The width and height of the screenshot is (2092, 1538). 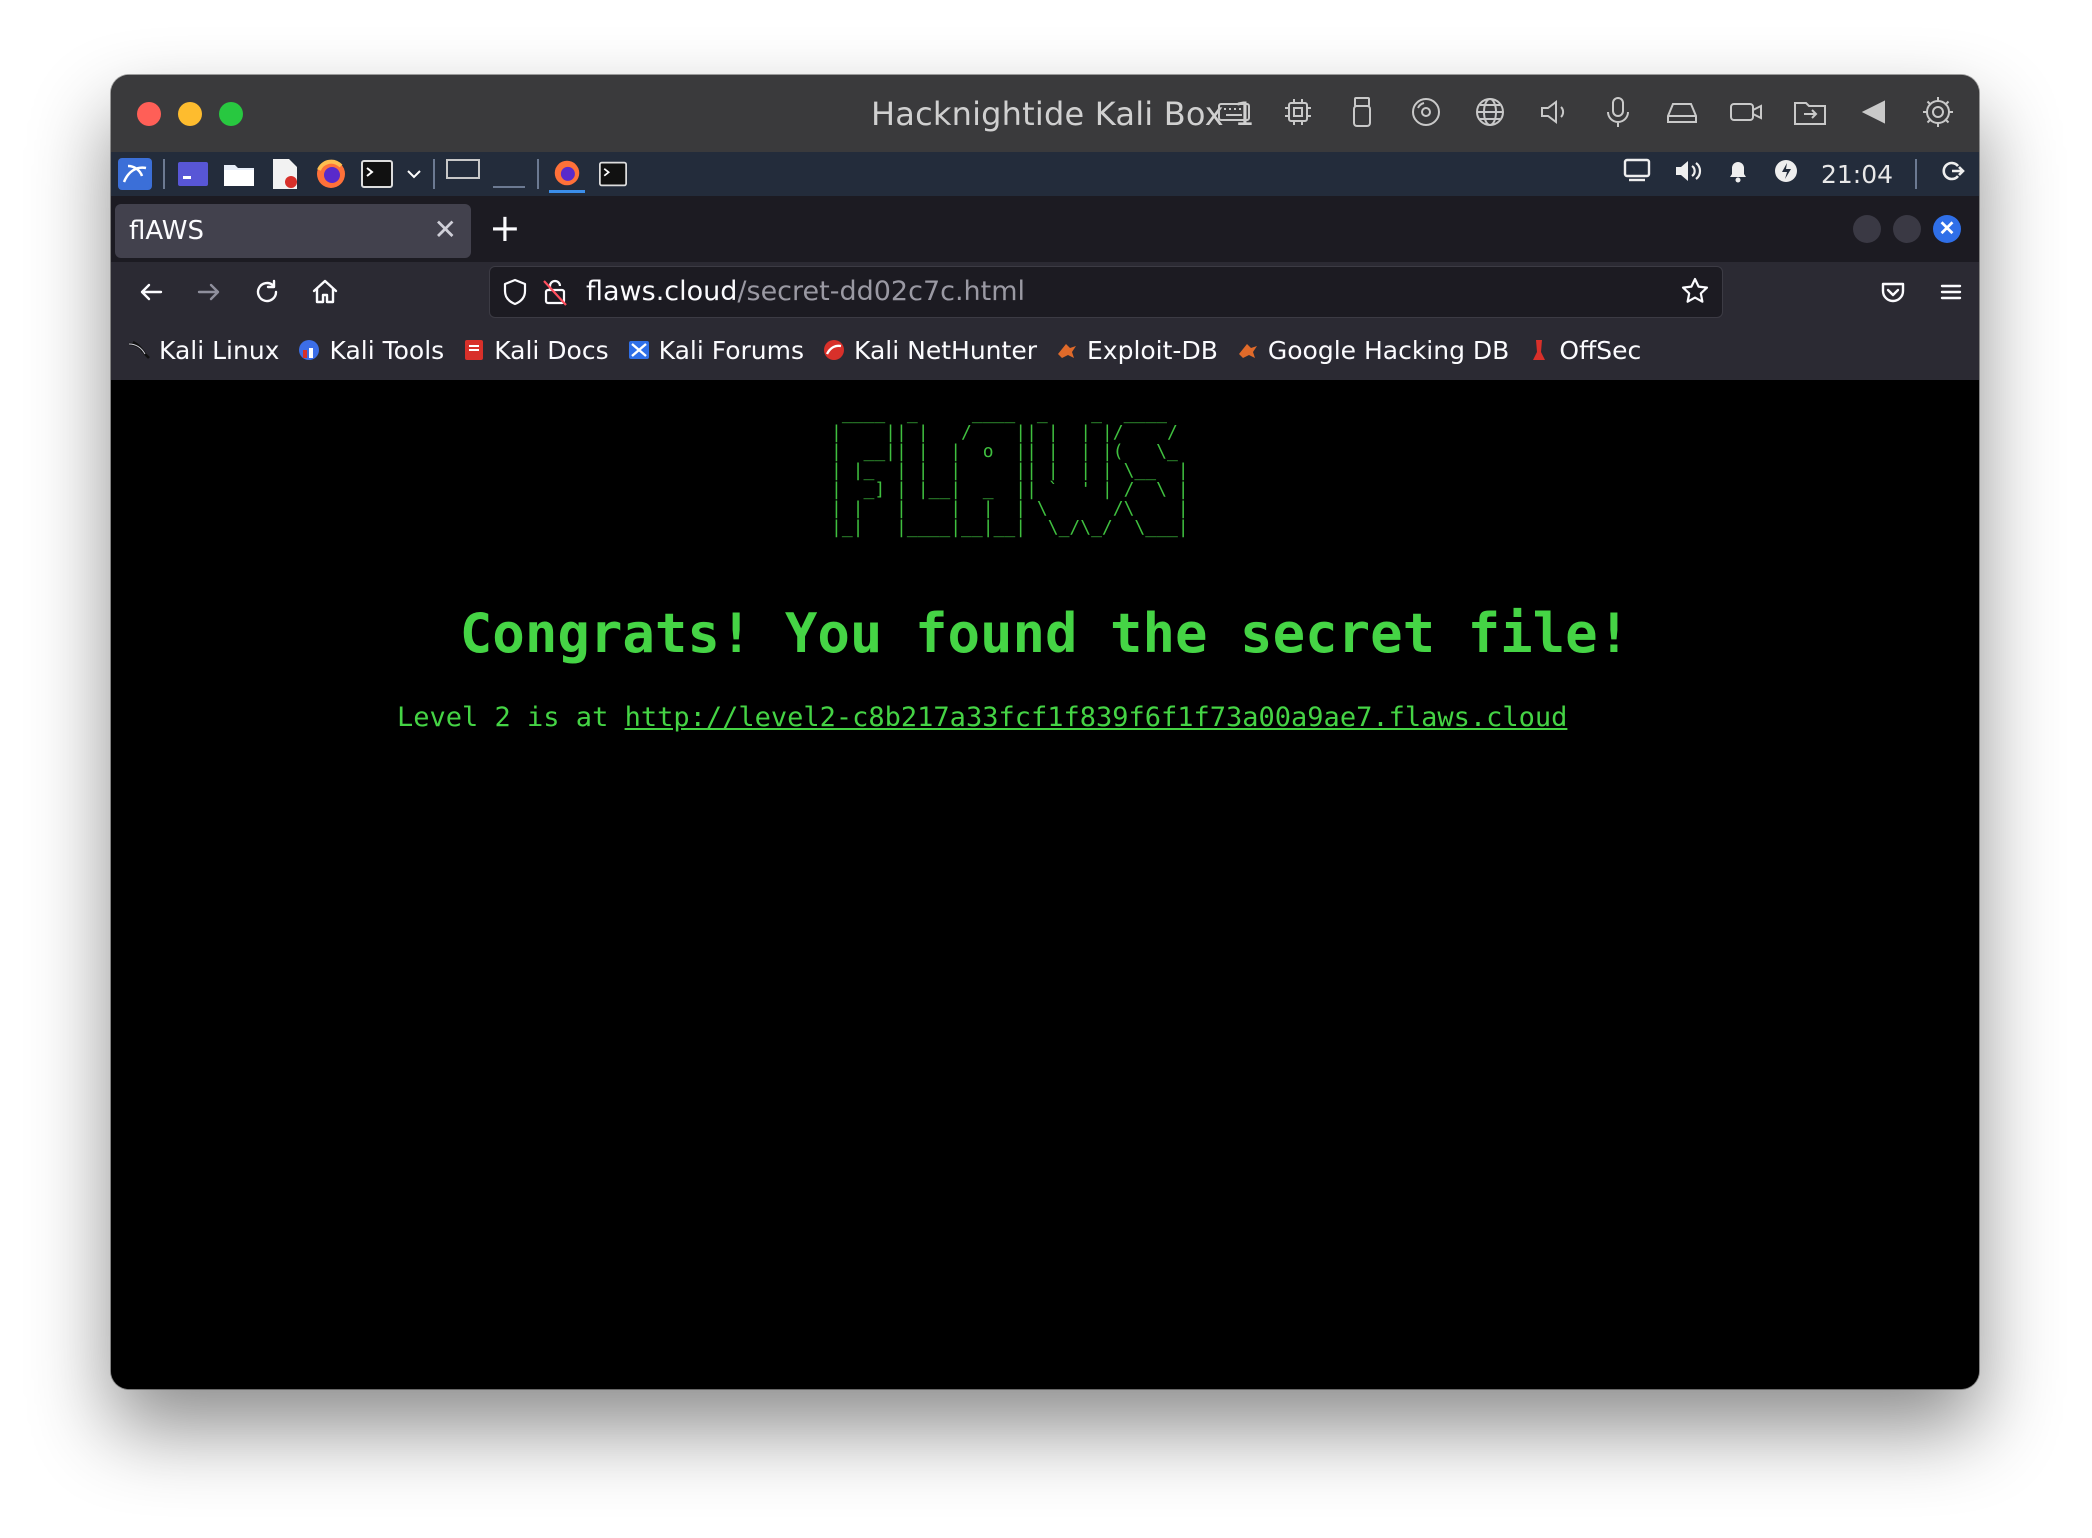 I want to click on panel-tray: 21:04, so click(x=1794, y=174).